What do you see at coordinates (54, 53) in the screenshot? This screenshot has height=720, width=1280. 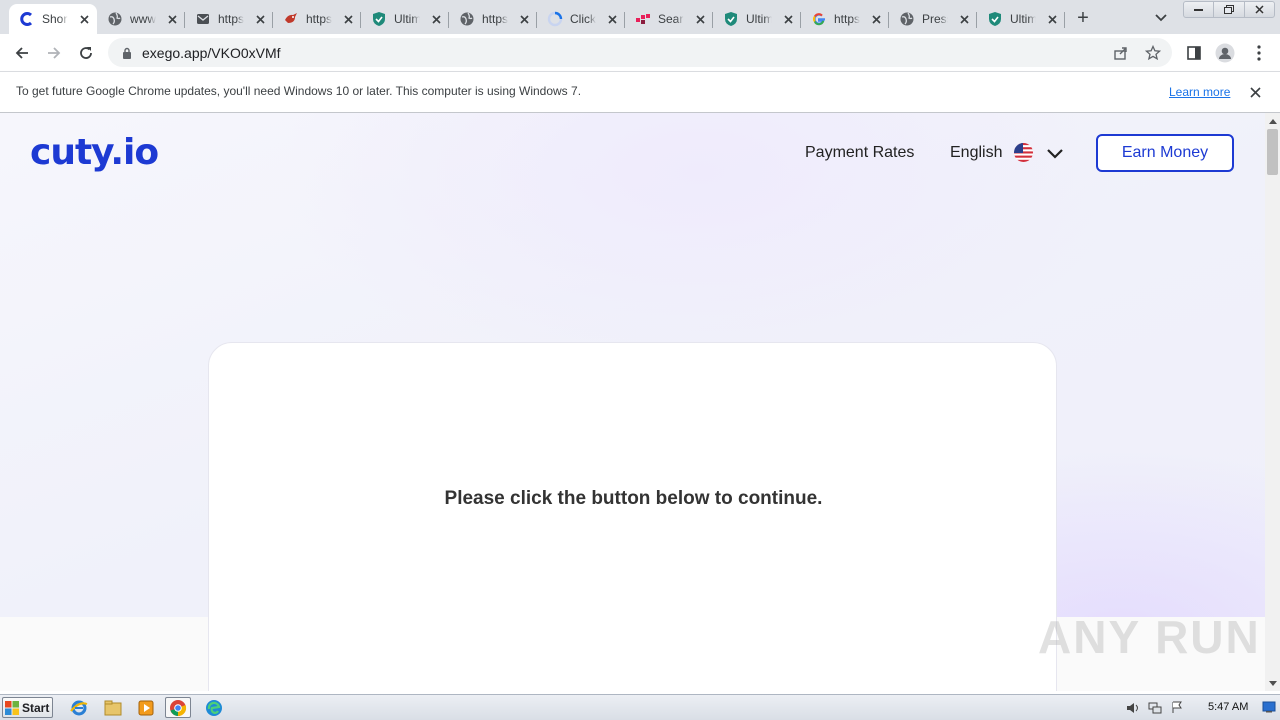 I see `forward-button` at bounding box center [54, 53].